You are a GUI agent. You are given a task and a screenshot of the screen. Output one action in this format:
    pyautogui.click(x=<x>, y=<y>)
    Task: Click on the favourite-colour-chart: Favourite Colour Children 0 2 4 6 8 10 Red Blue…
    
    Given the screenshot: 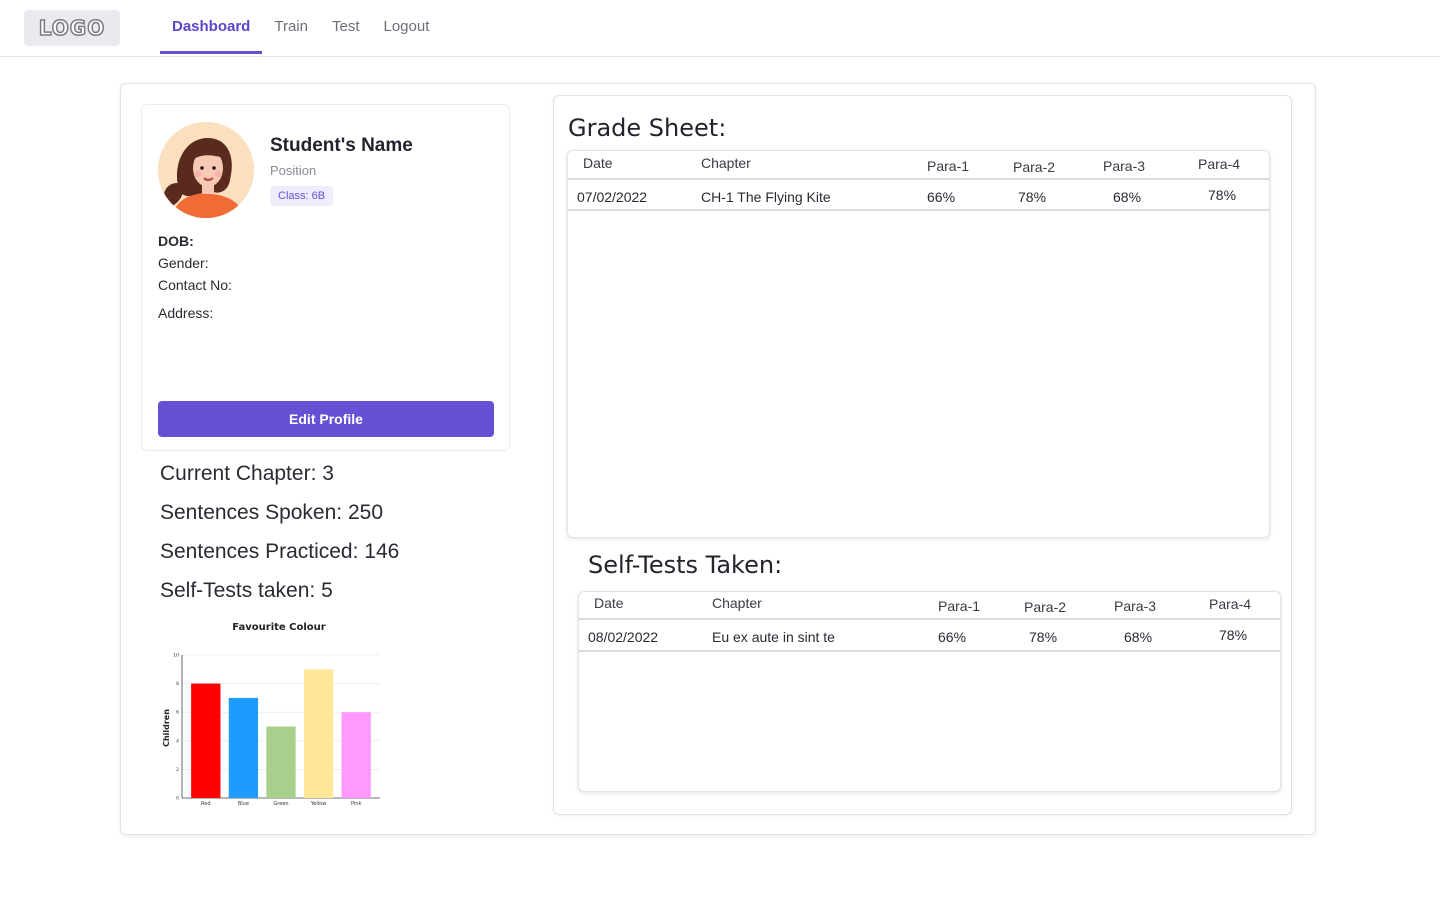 What is the action you would take?
    pyautogui.click(x=274, y=714)
    